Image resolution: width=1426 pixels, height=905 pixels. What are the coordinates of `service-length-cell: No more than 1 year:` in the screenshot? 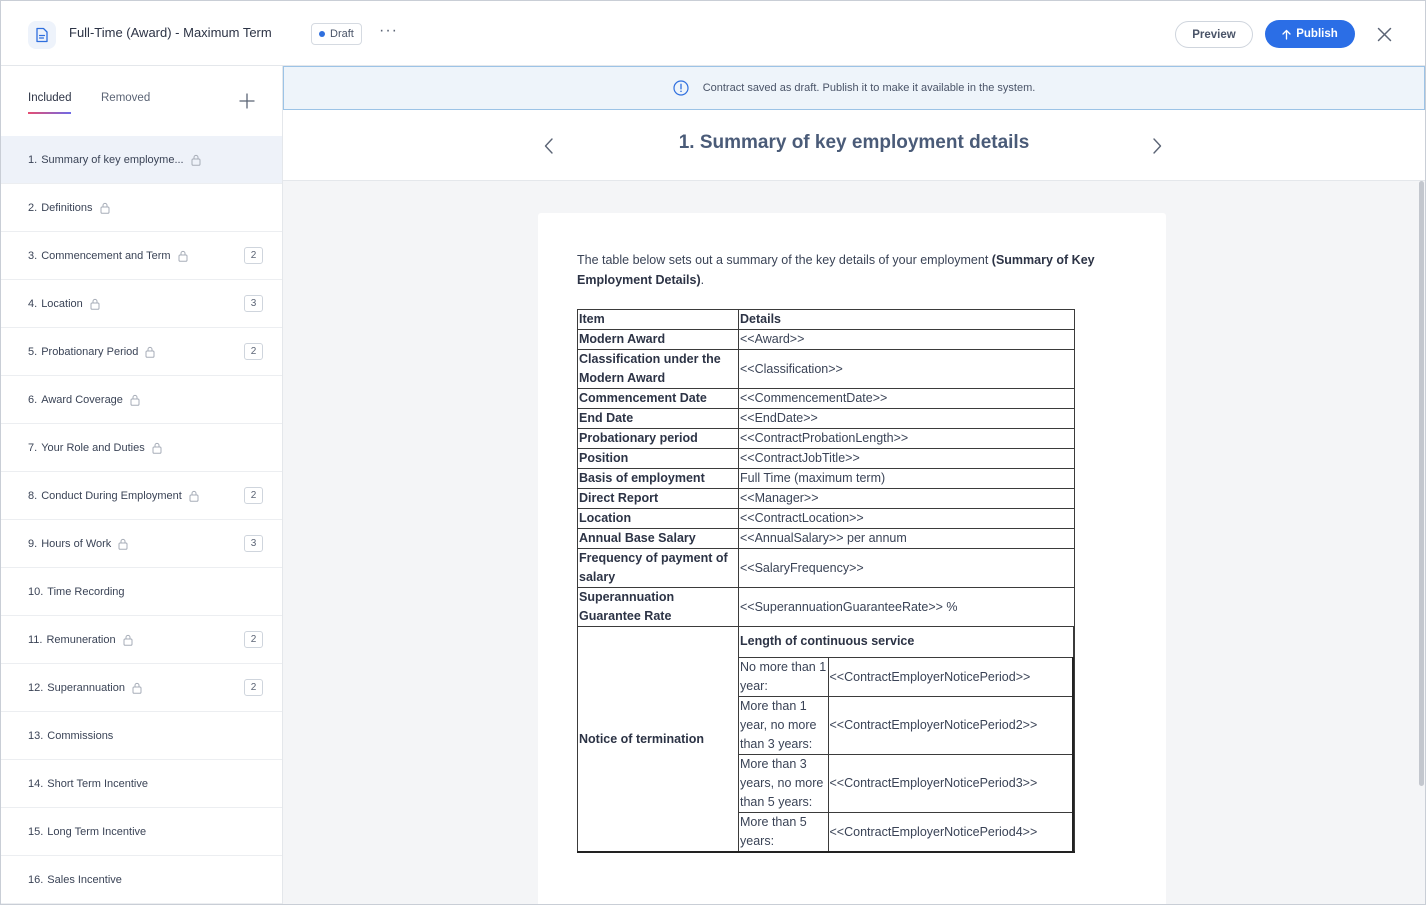 It's located at (784, 677).